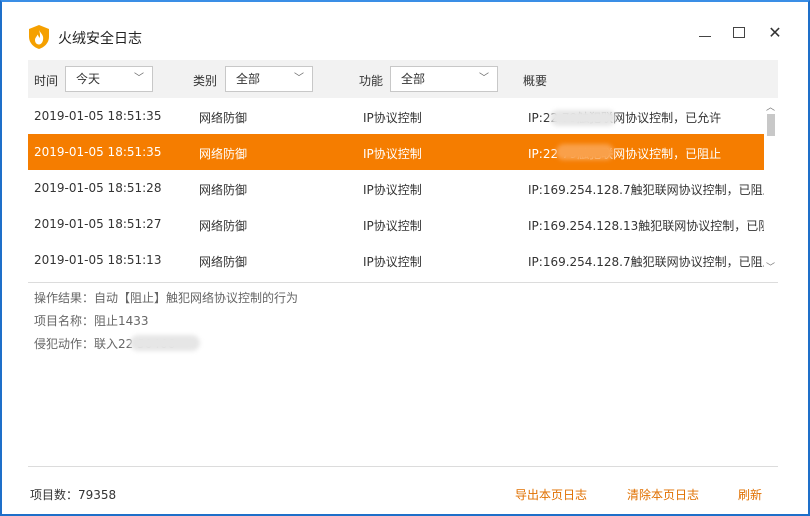  Describe the element at coordinates (535, 81) in the screenshot. I see `summary-column-label: 概要` at that location.